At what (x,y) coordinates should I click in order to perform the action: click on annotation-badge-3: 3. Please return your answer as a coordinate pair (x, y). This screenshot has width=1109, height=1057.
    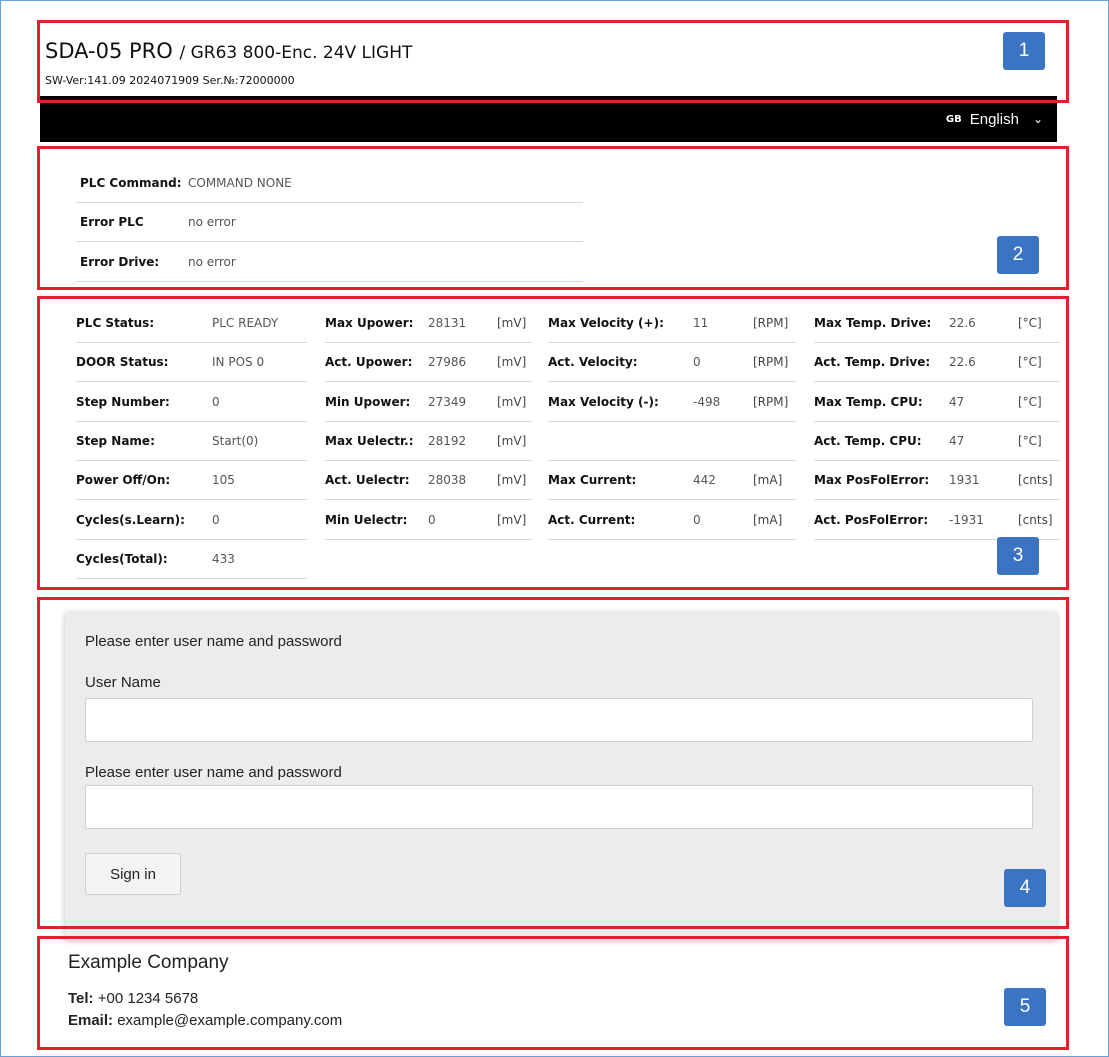
    Looking at the image, I should click on (1018, 556).